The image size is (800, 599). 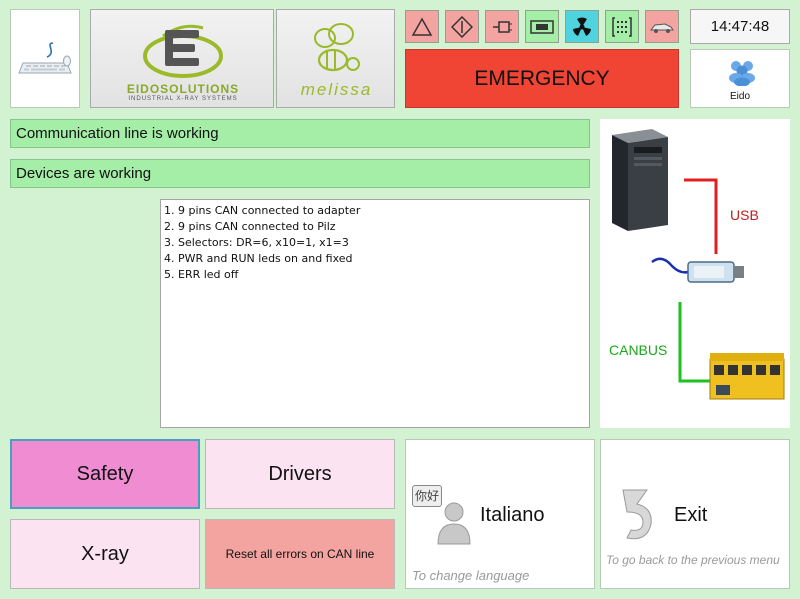 What do you see at coordinates (512, 515) in the screenshot?
I see `language-label: Italiano` at bounding box center [512, 515].